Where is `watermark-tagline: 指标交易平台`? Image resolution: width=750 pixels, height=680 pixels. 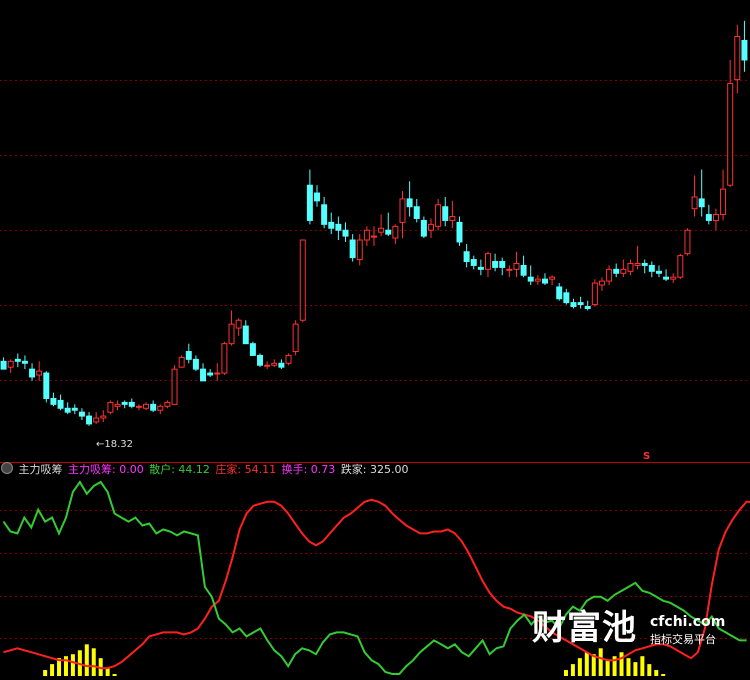 watermark-tagline: 指标交易平台 is located at coordinates (683, 639).